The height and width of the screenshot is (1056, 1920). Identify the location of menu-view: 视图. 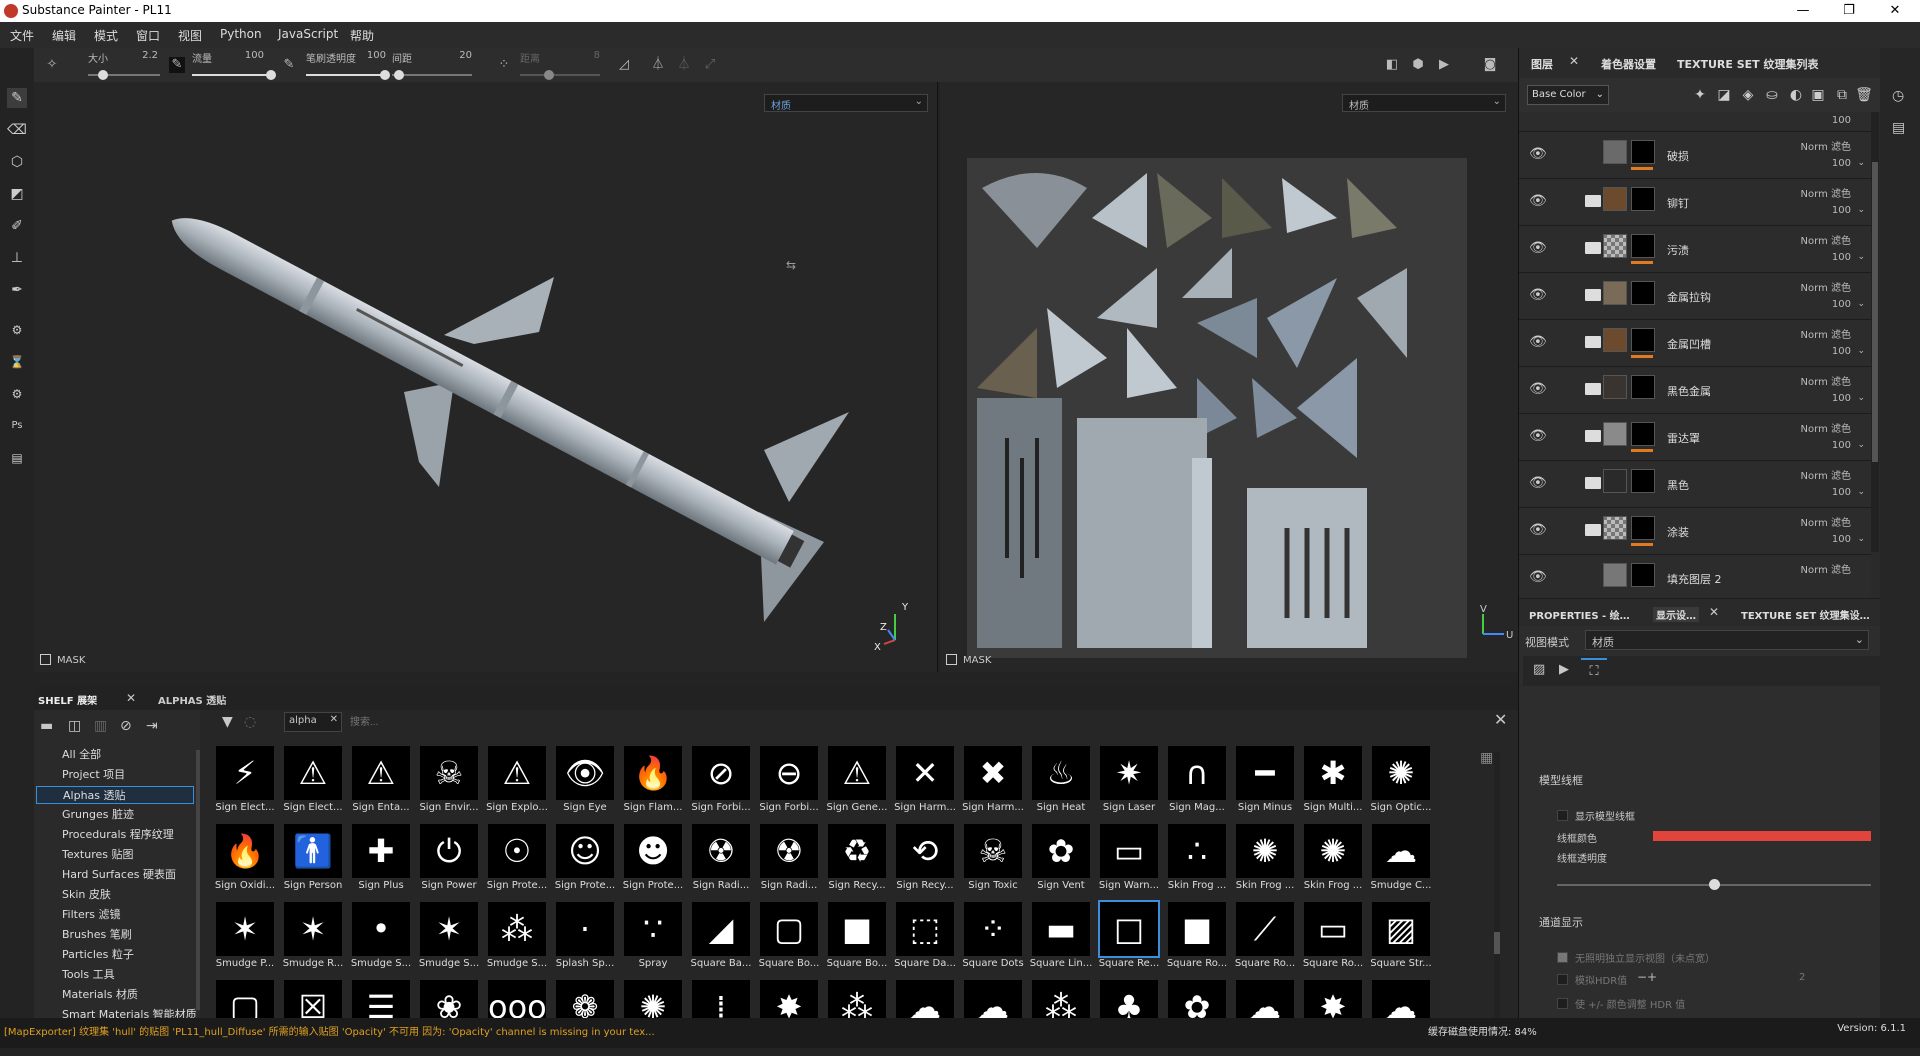
(190, 35).